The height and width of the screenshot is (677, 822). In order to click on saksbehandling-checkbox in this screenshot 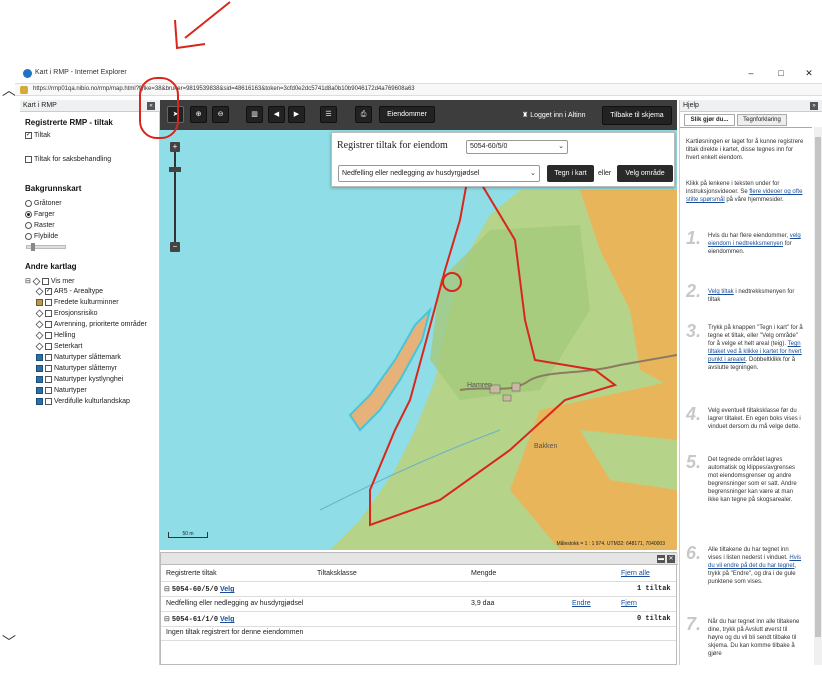, I will do `click(28, 159)`.